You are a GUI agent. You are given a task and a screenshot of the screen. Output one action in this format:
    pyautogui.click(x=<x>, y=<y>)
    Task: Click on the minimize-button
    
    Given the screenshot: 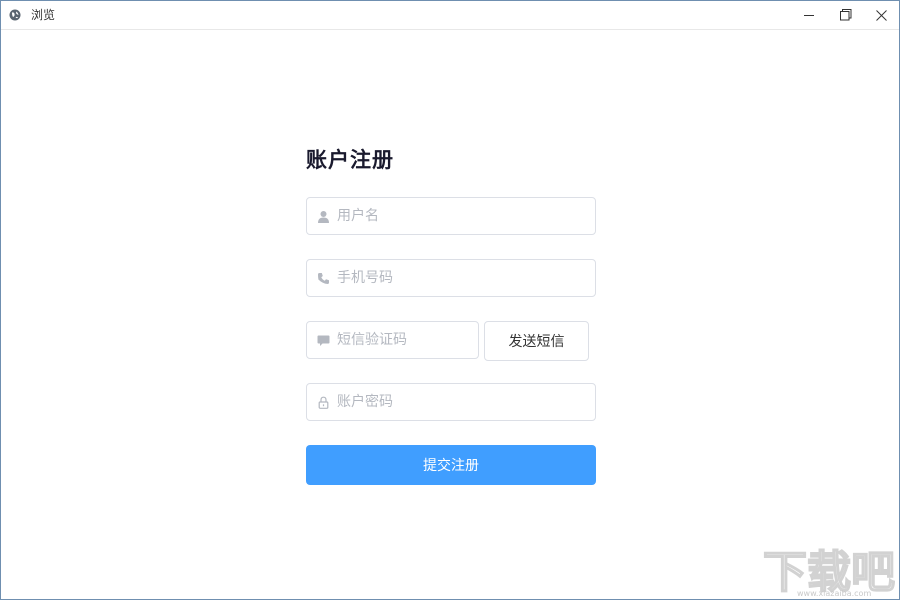 What is the action you would take?
    pyautogui.click(x=809, y=15)
    